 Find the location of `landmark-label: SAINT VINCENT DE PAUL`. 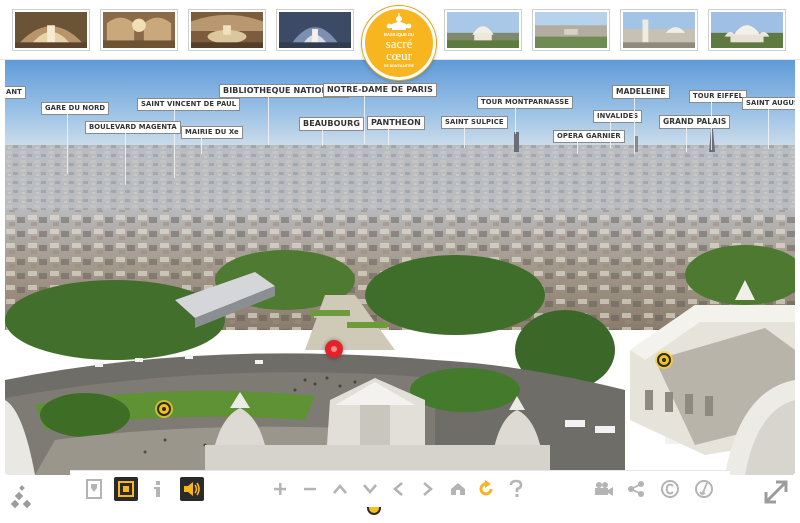

landmark-label: SAINT VINCENT DE PAUL is located at coordinates (189, 104).